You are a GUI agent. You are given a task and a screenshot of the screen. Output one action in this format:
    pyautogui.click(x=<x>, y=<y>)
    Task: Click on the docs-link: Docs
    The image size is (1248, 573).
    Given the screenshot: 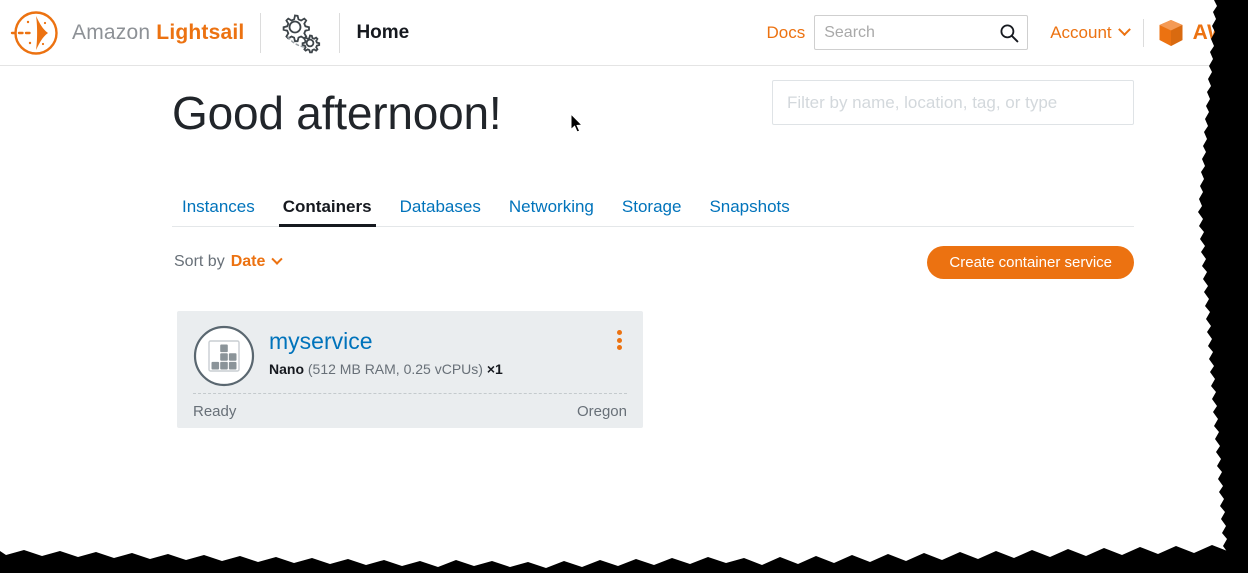 What is the action you would take?
    pyautogui.click(x=785, y=33)
    